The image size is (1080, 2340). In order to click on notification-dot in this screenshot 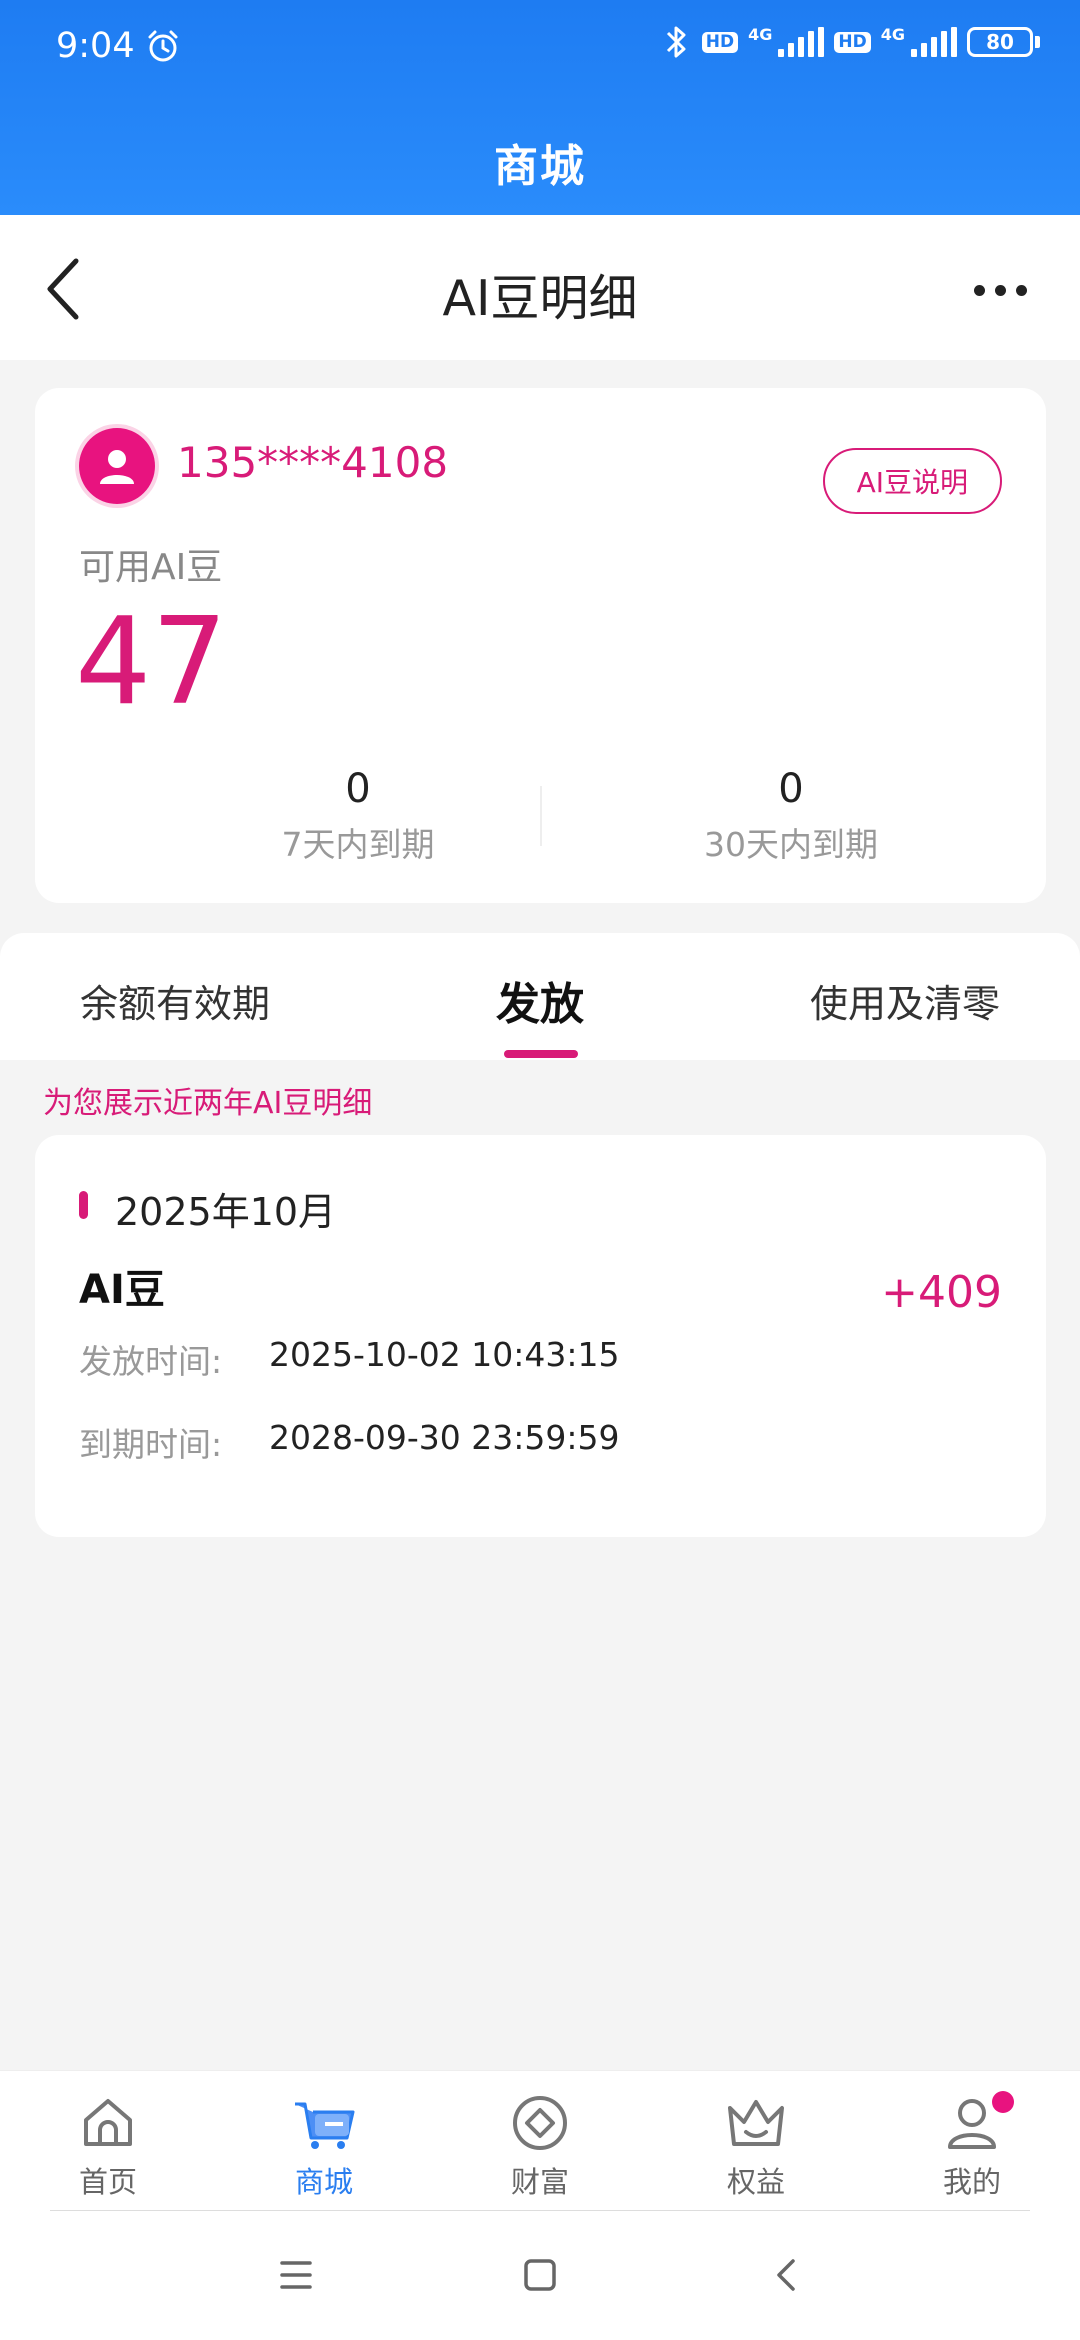, I will do `click(1003, 2102)`.